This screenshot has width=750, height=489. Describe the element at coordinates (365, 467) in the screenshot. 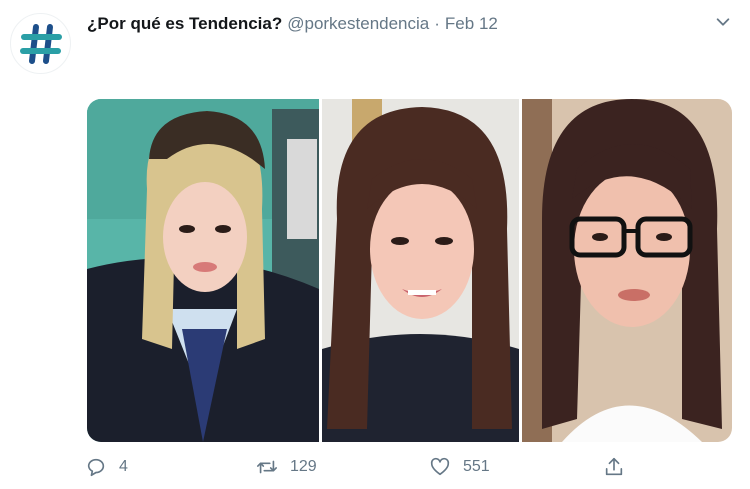

I see `tweet-actions: 4 129 551` at that location.